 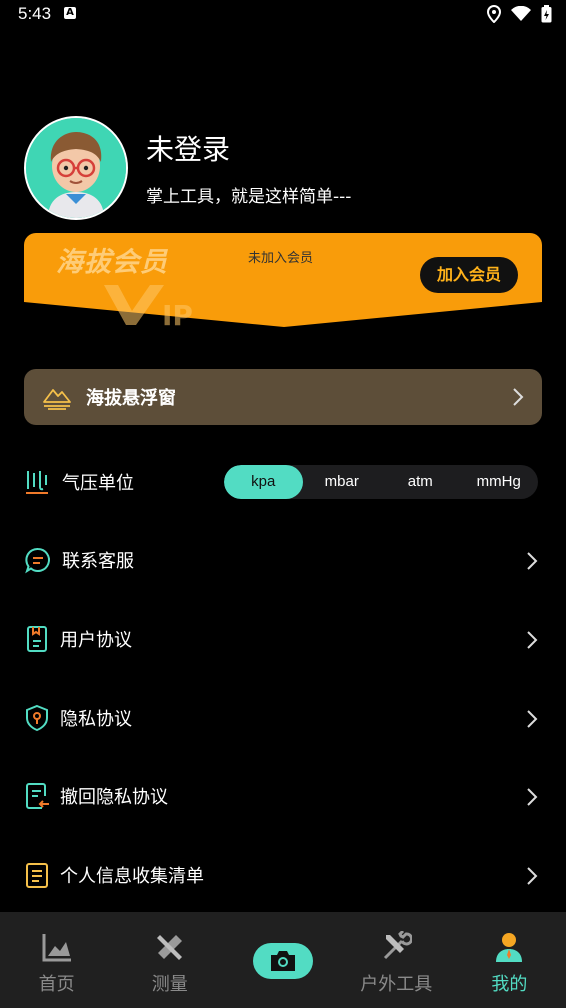 I want to click on avatar, so click(x=76, y=168).